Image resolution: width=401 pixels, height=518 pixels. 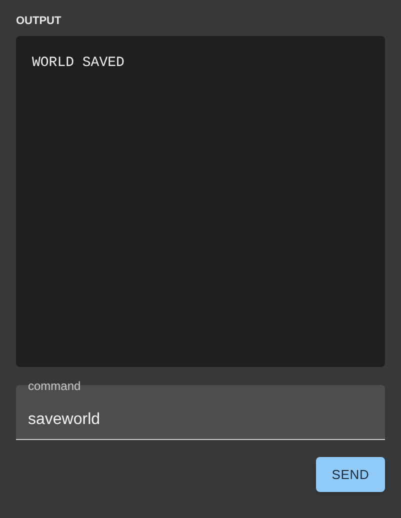 What do you see at coordinates (79, 63) in the screenshot?
I see `output-text: WORLD SAVED` at bounding box center [79, 63].